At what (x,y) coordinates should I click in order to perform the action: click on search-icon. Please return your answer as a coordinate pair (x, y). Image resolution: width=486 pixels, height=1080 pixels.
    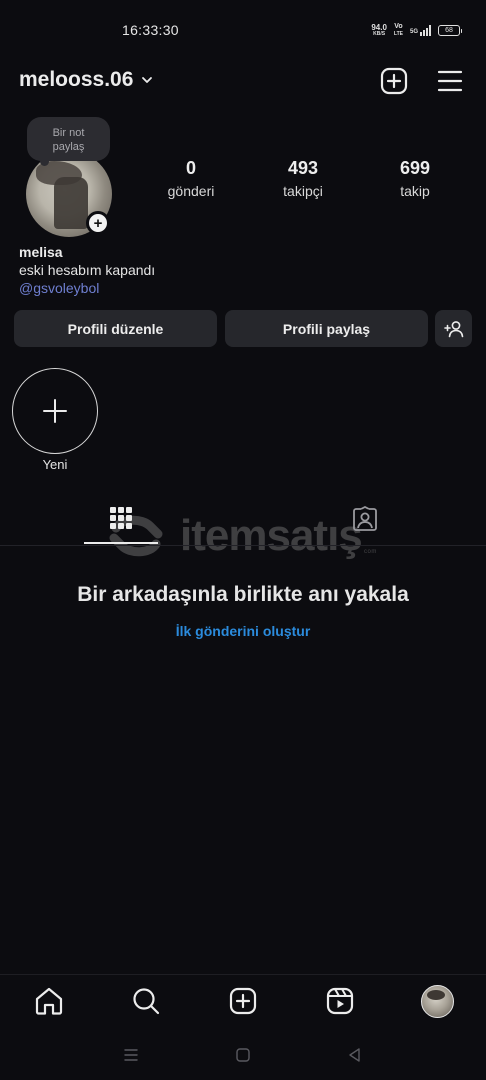
    Looking at the image, I should click on (146, 1001).